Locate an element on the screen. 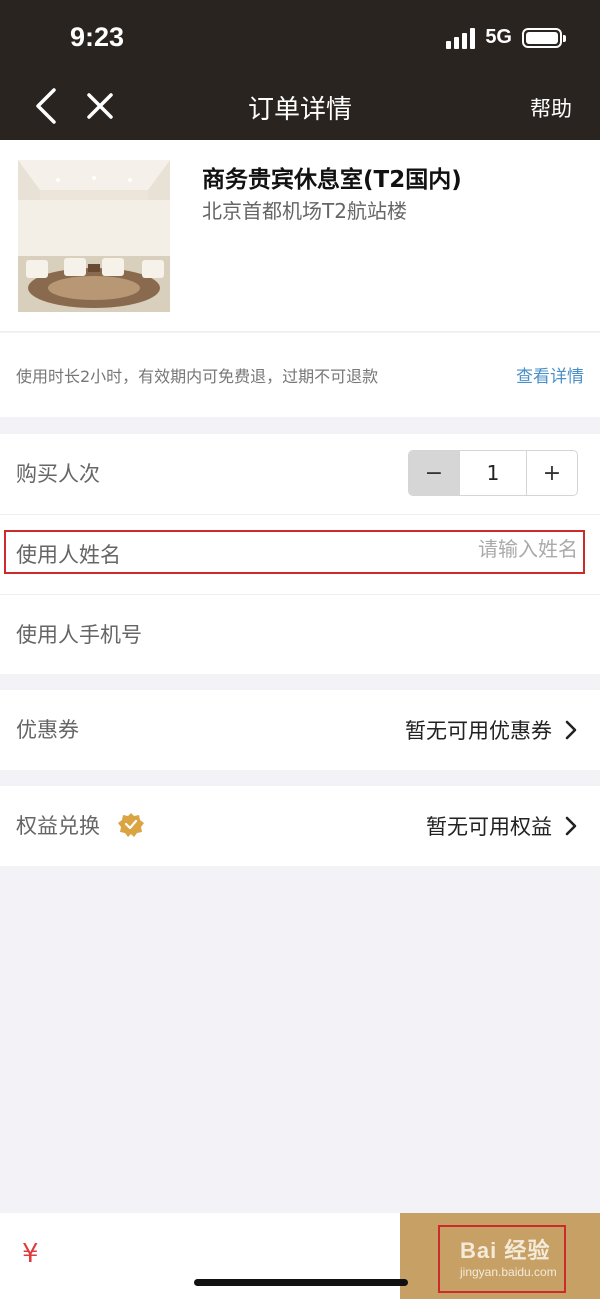 The width and height of the screenshot is (600, 1299). lounge-location: 北京首都机场T2航站楼 is located at coordinates (304, 211).